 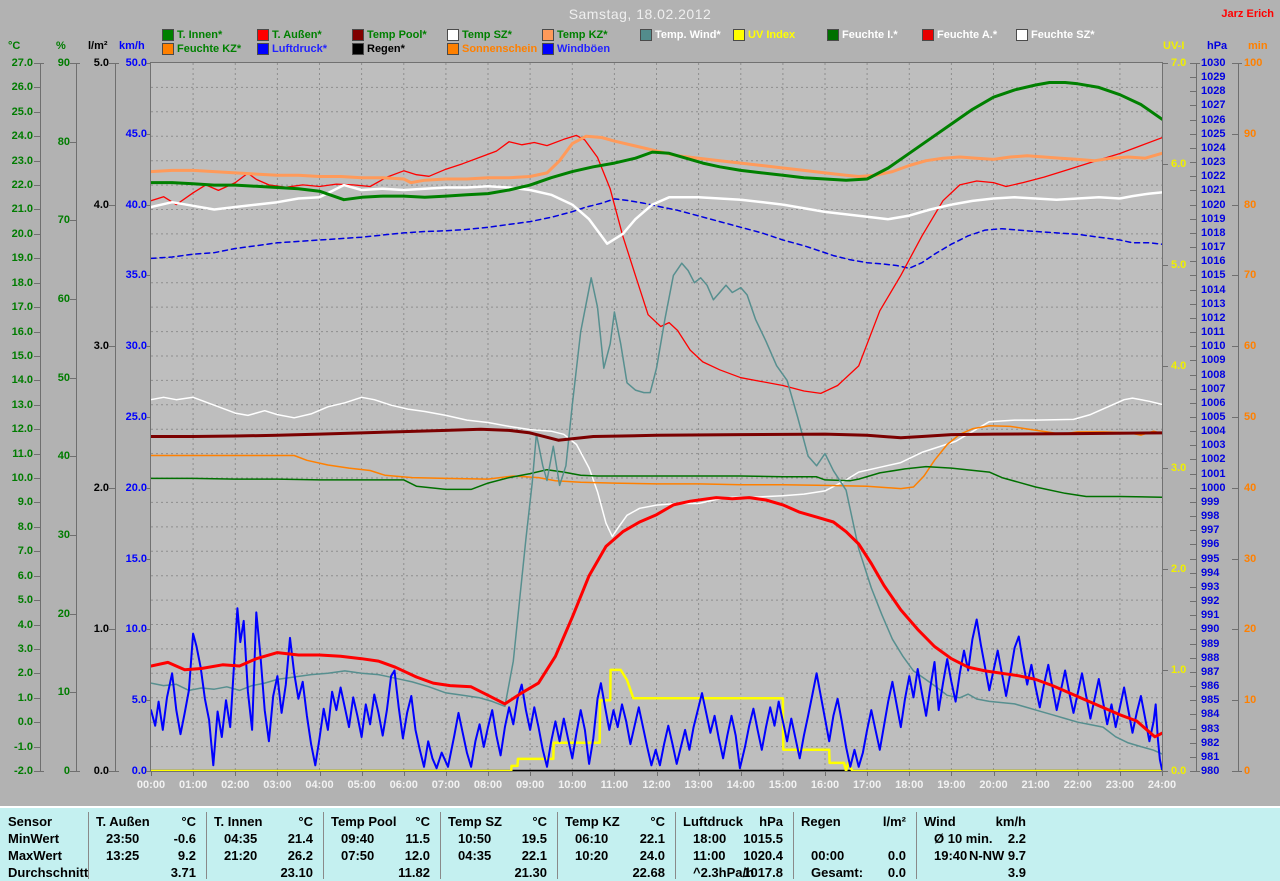 I want to click on axis-tick-label-hpa: 1008, so click(x=1213, y=374).